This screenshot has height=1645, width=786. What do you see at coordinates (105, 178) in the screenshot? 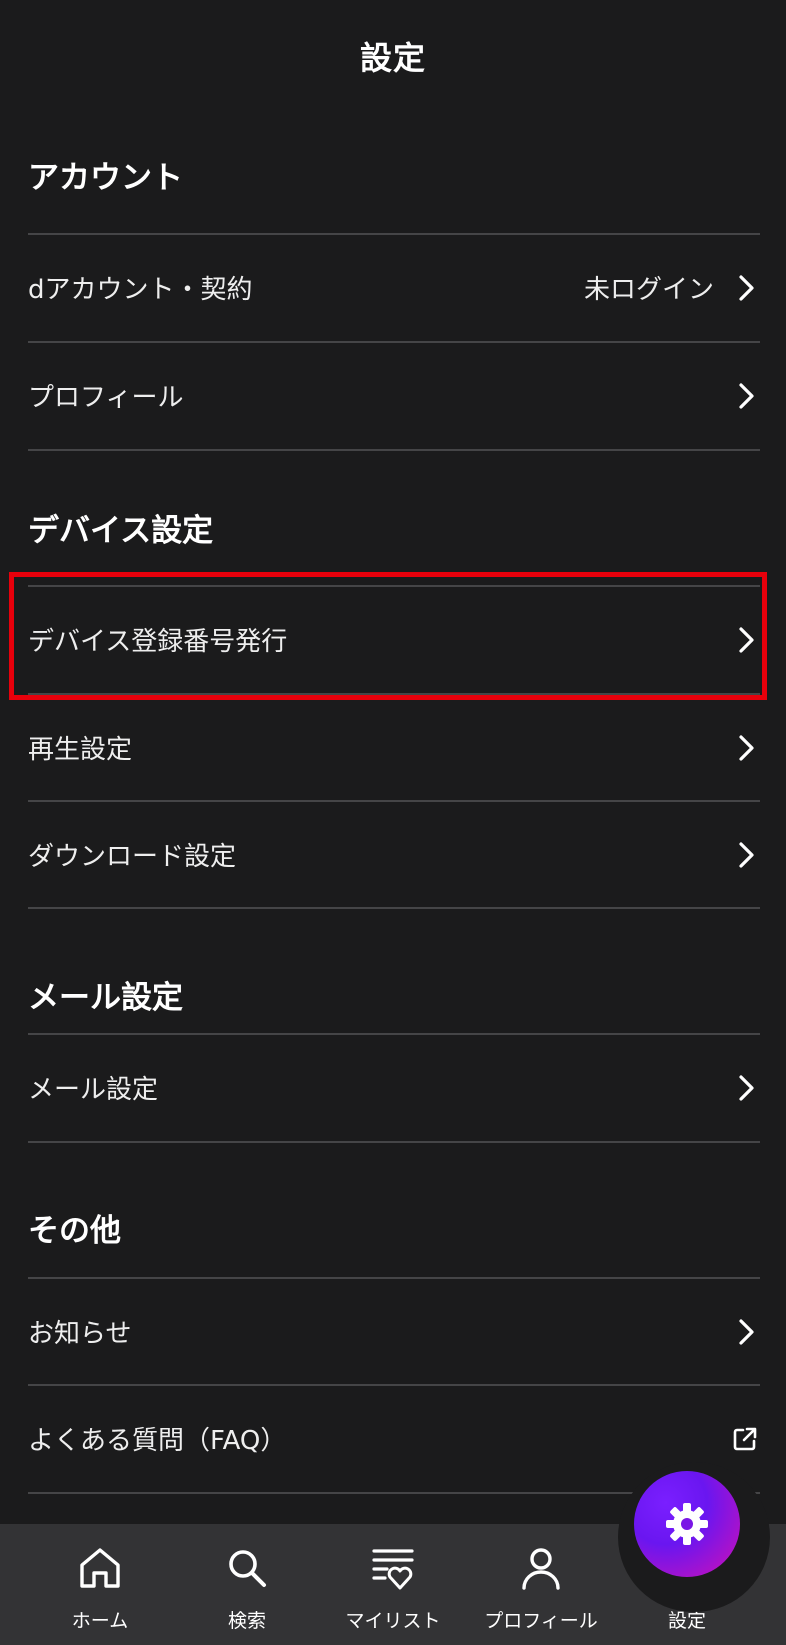
I see `section-header-account: アカウント` at bounding box center [105, 178].